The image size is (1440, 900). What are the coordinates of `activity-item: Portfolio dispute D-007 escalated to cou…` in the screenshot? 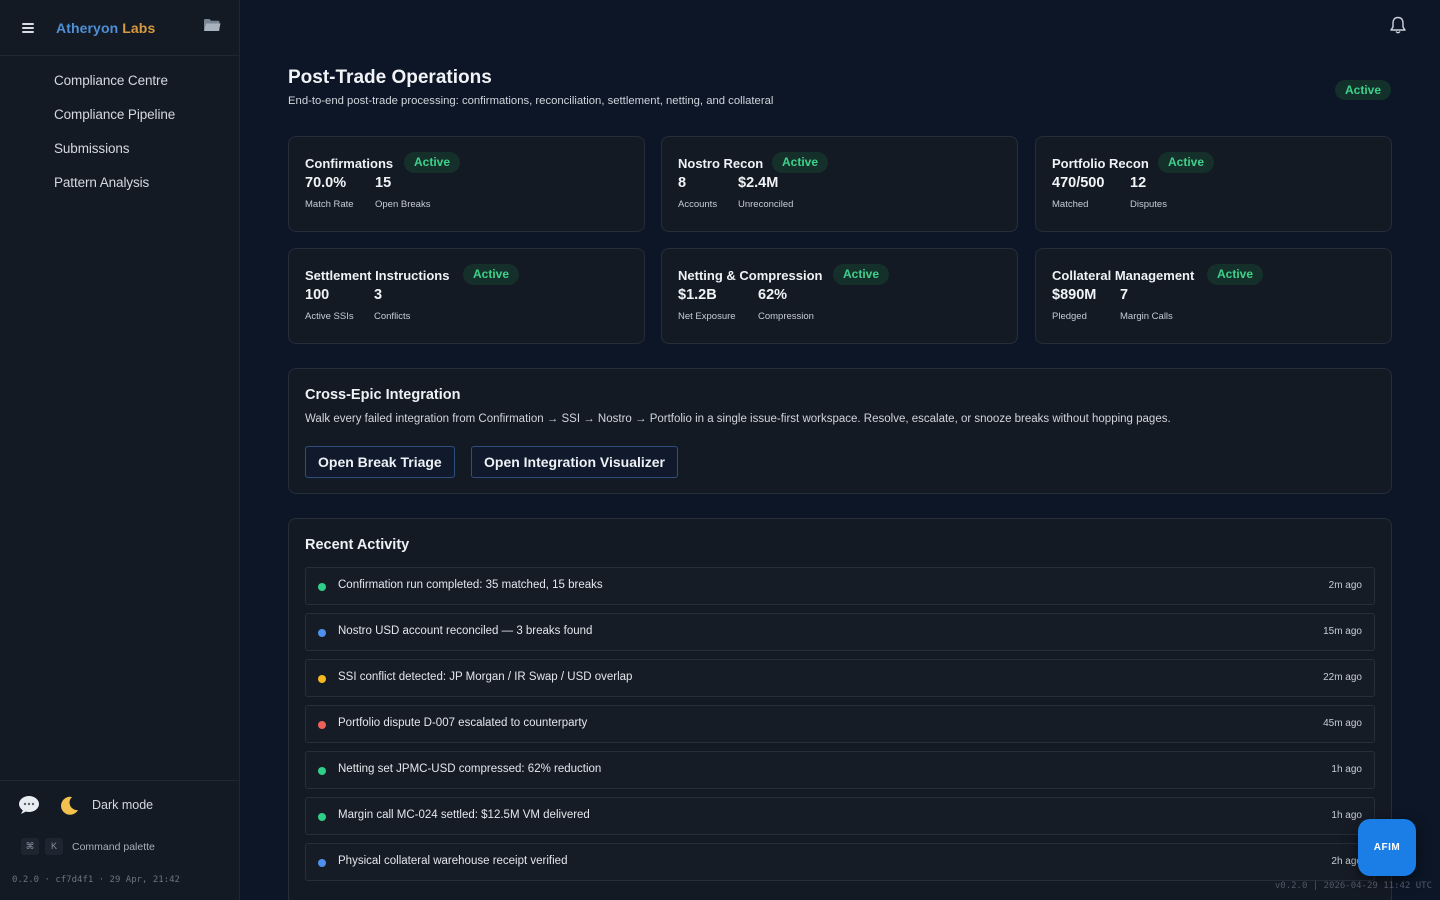 It's located at (840, 724).